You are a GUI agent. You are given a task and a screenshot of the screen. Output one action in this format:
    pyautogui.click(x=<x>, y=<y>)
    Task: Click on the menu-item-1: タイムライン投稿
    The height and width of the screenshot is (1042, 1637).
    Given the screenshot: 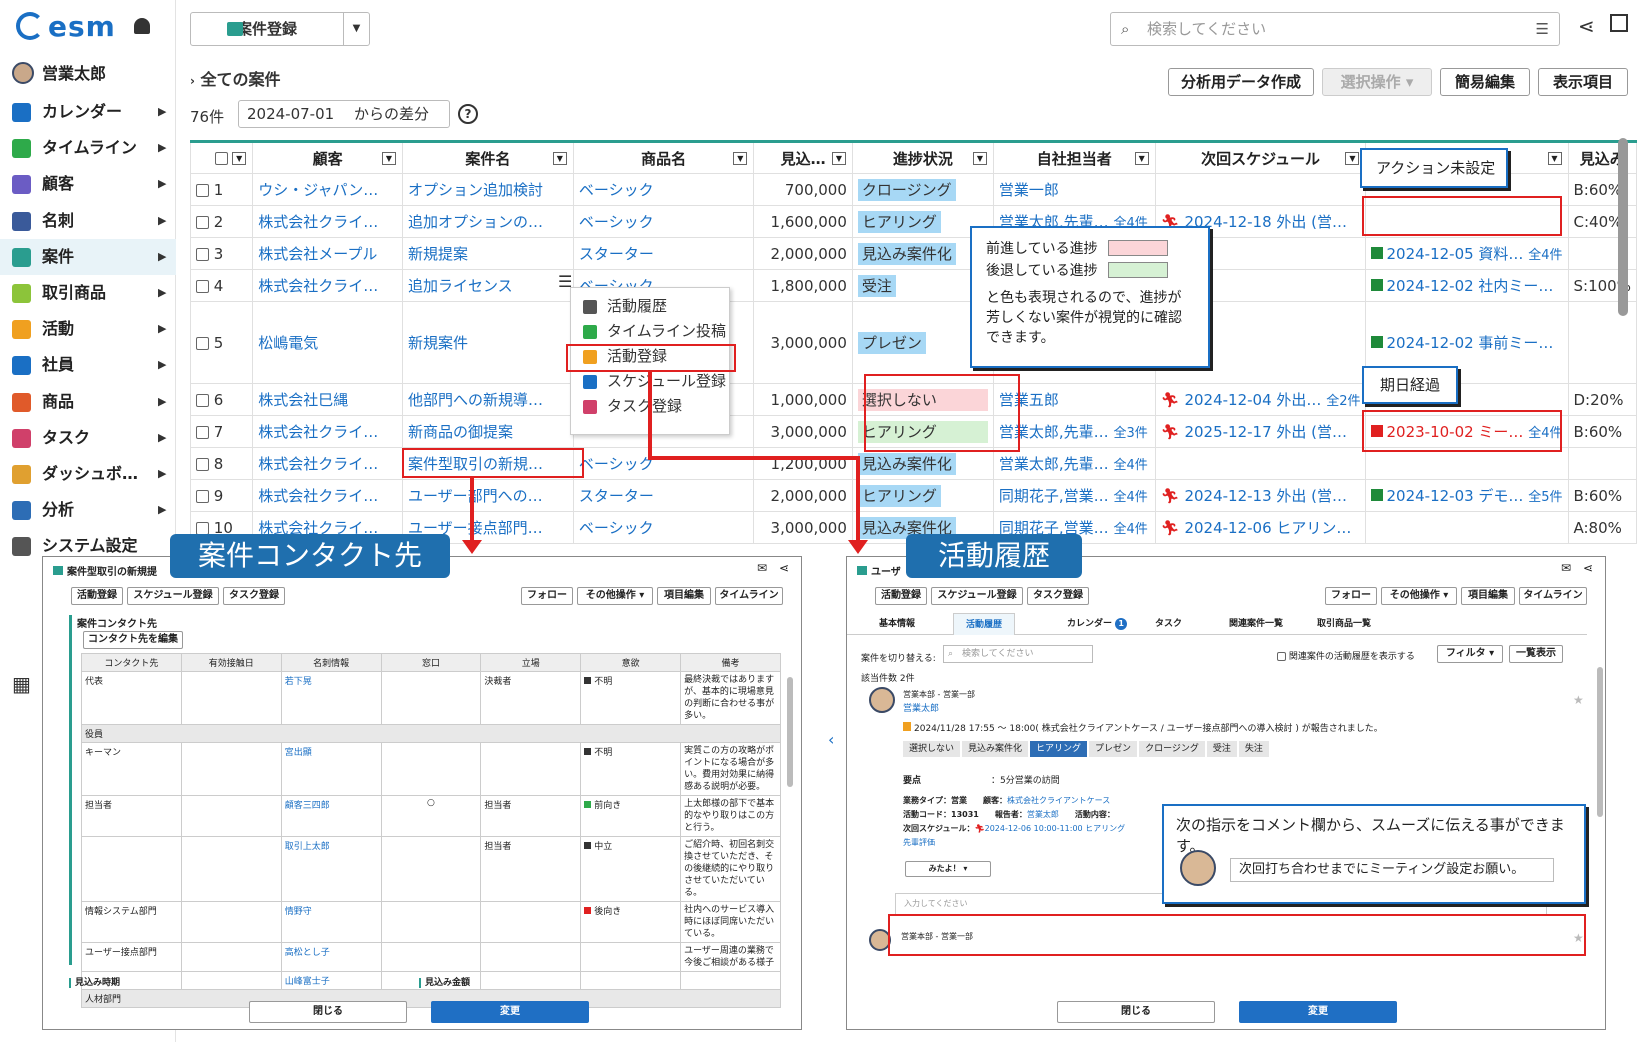 What is the action you would take?
    pyautogui.click(x=650, y=331)
    